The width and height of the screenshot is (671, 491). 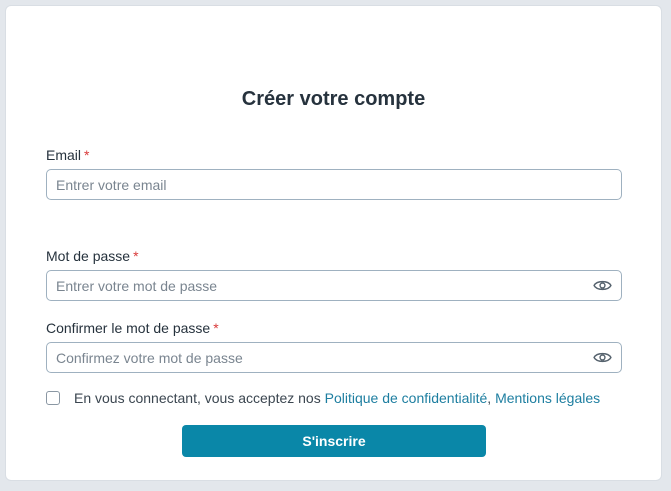 I want to click on confirm-password-label: Confirmer le mot de passe *, so click(x=132, y=328).